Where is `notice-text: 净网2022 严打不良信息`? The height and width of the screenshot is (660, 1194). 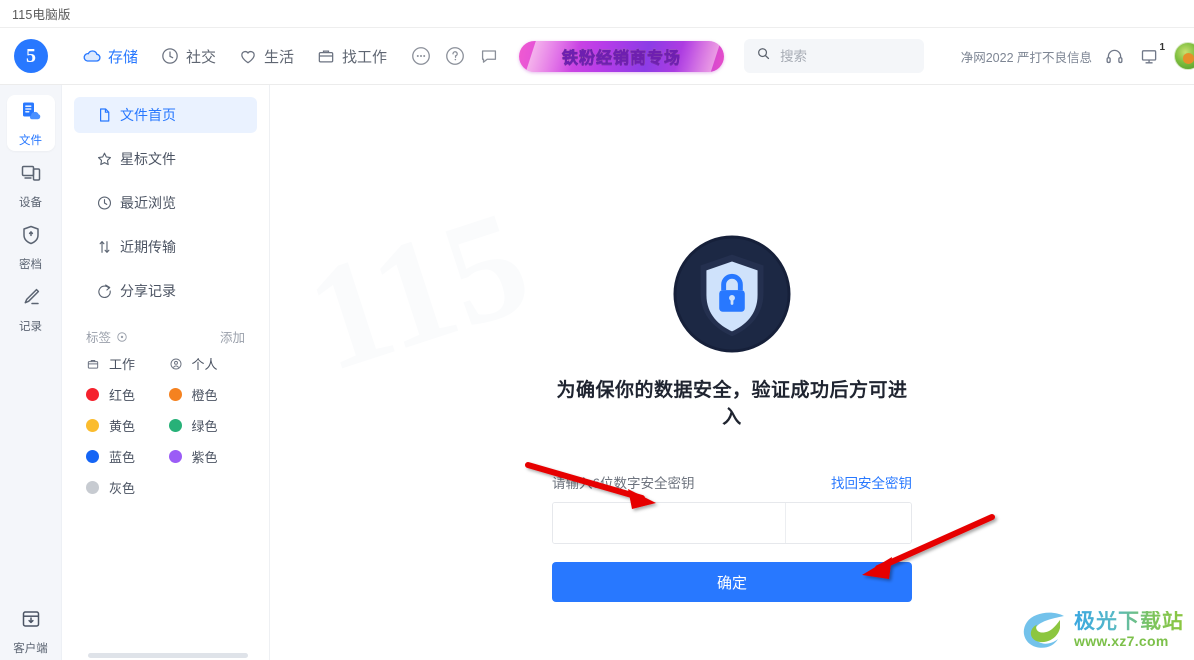
notice-text: 净网2022 严打不良信息 is located at coordinates (1026, 57).